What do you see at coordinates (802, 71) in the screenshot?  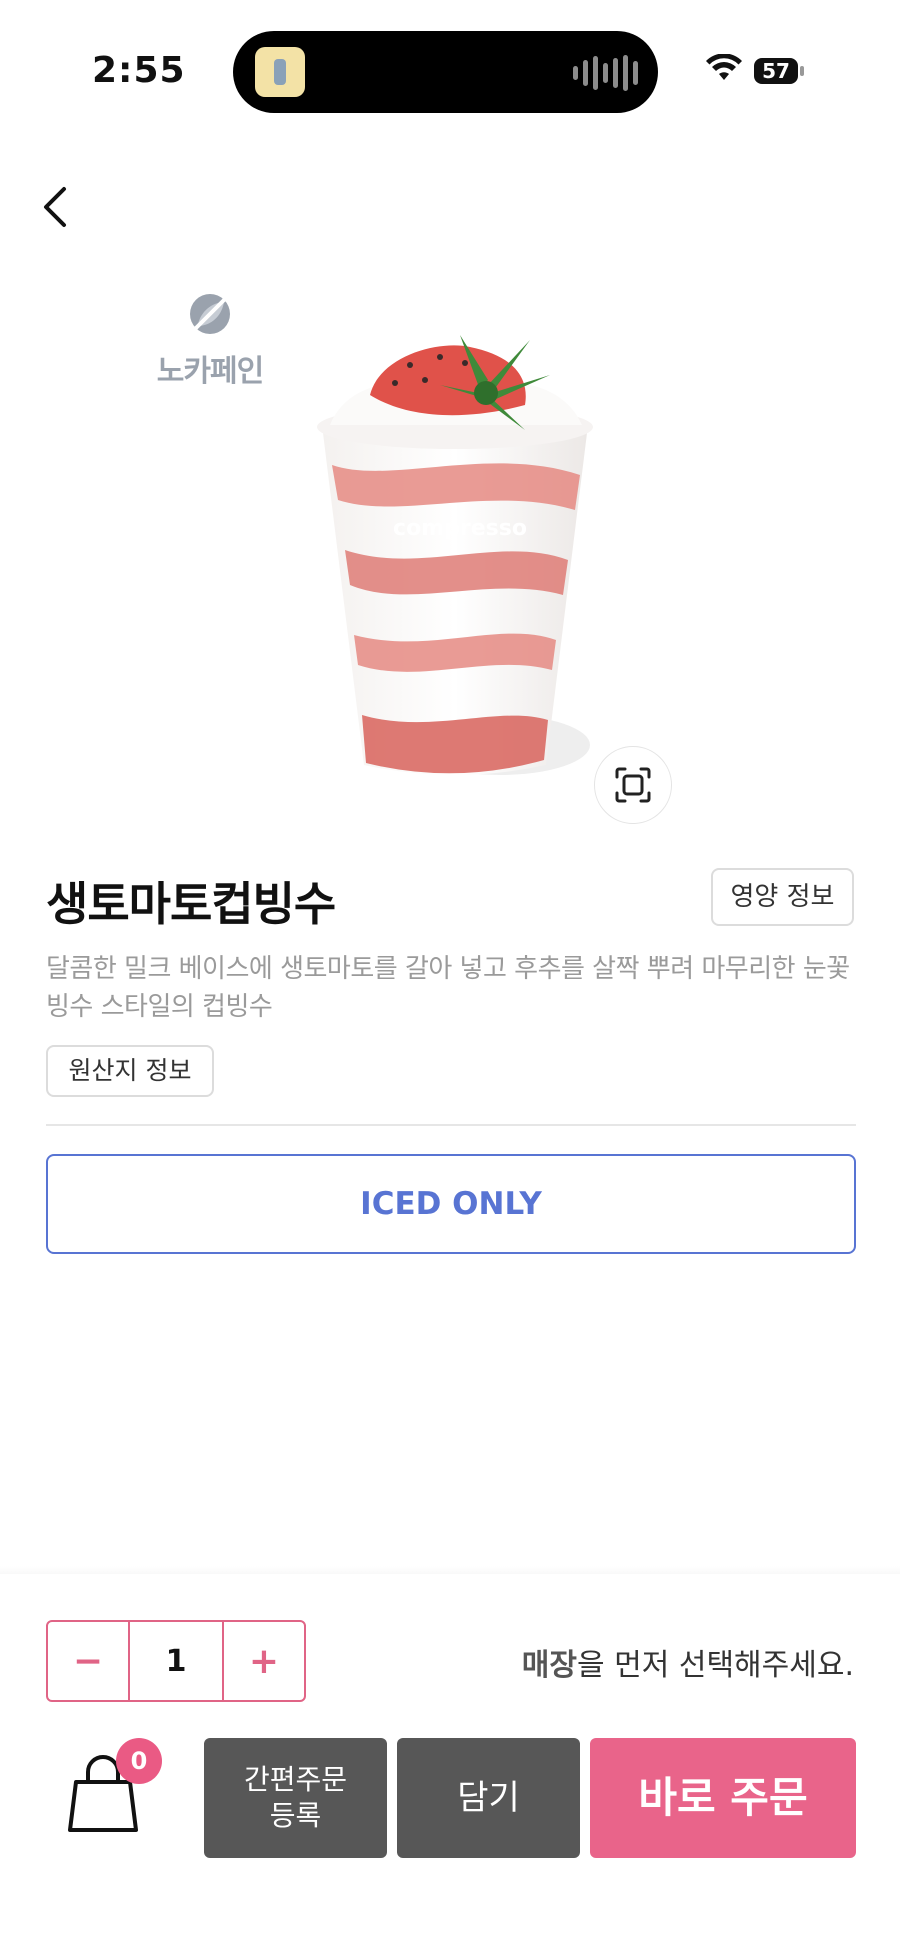 I see `battery-nub` at bounding box center [802, 71].